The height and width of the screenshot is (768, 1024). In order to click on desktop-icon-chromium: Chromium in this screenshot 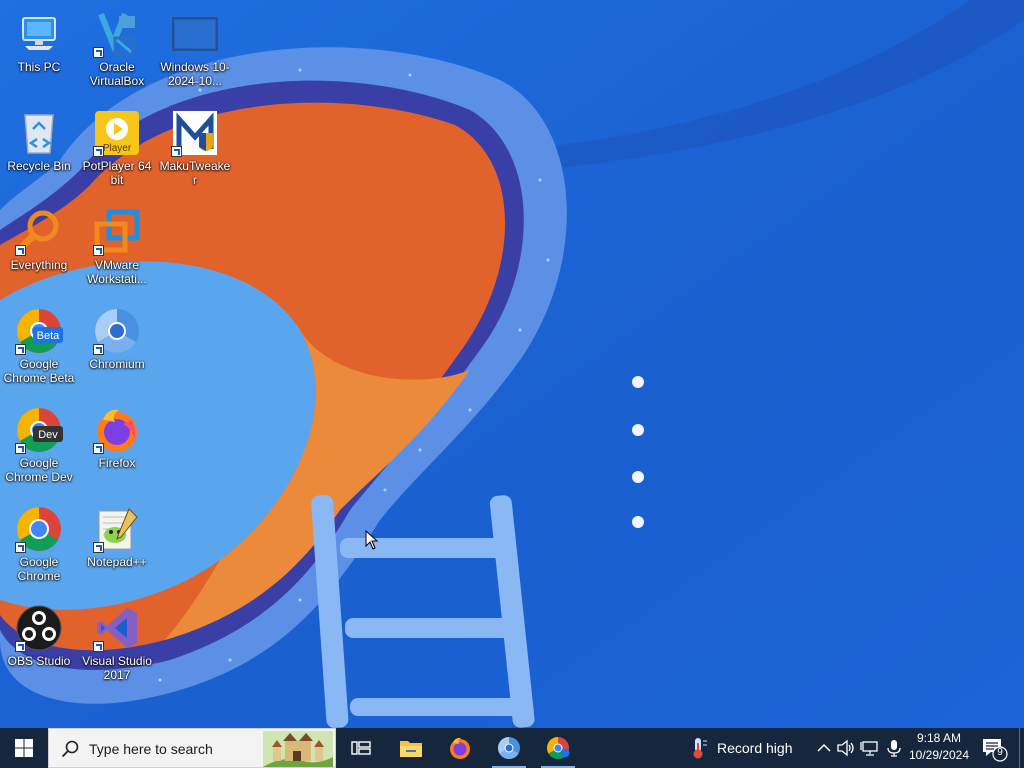, I will do `click(117, 335)`.